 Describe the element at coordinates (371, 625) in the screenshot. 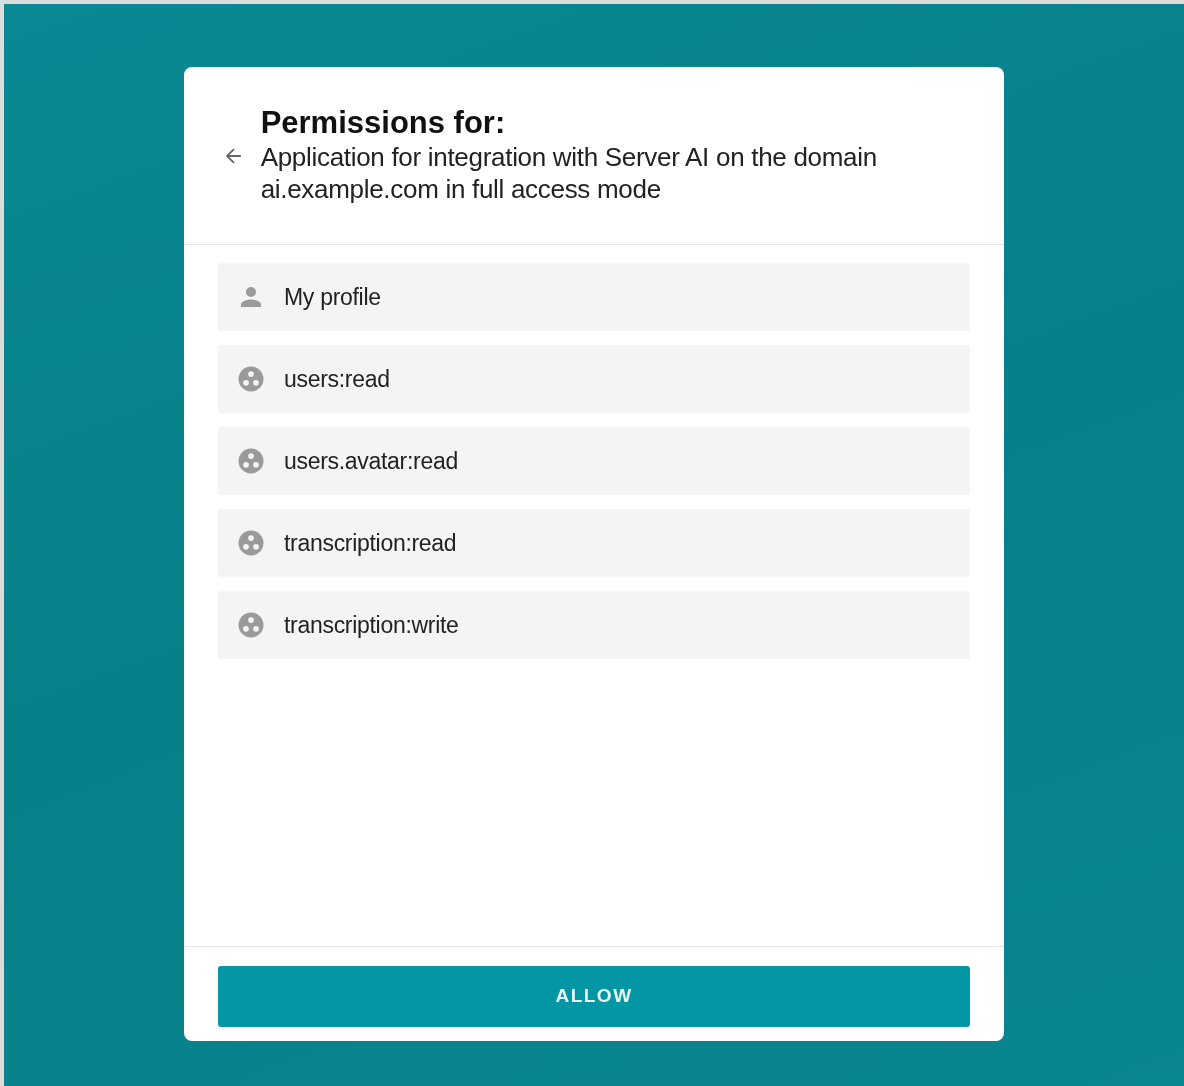

I see `permission-label: transcription:write` at that location.